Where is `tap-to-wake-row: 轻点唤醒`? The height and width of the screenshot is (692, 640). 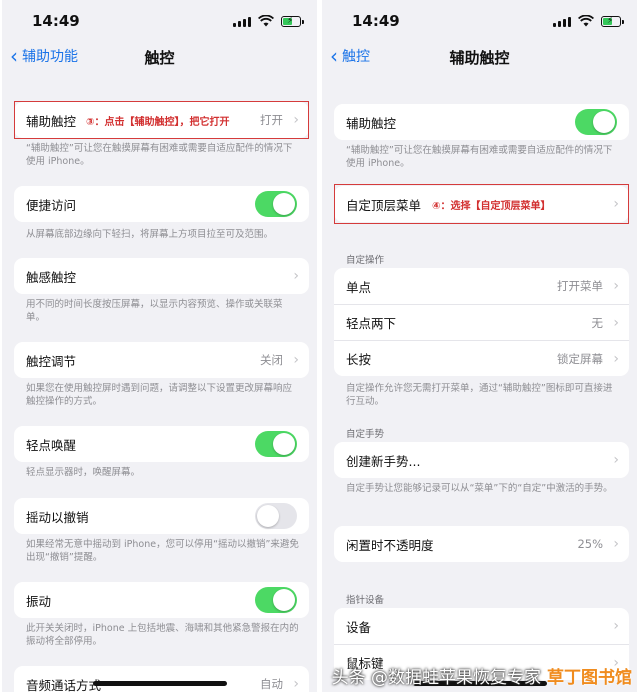
tap-to-wake-row: 轻点唤醒 is located at coordinates (161, 444).